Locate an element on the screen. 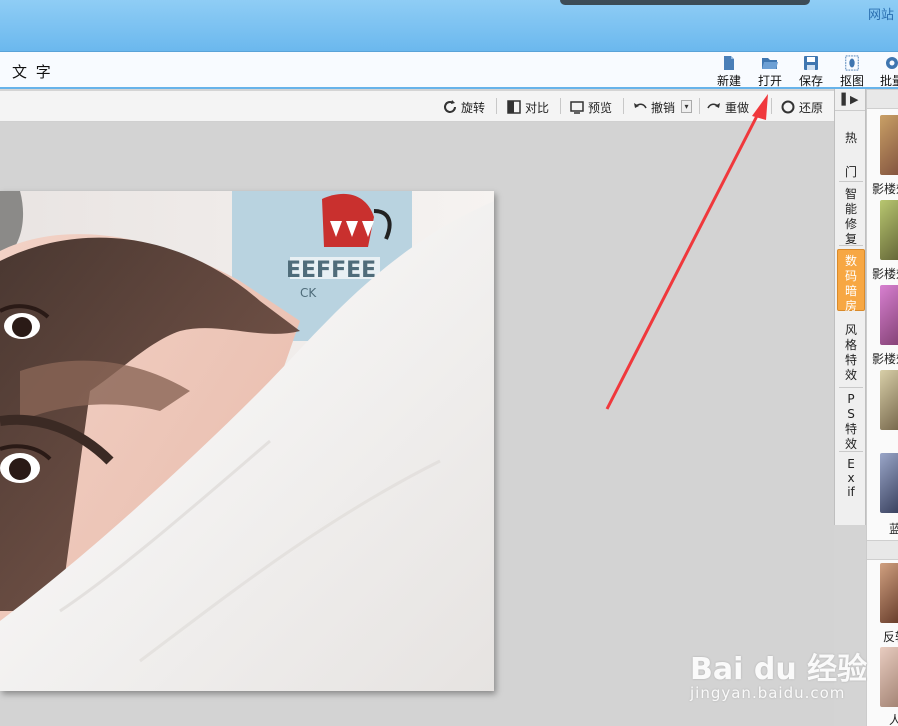 This screenshot has height=726, width=898. undo-button: 撤销 is located at coordinates (653, 107).